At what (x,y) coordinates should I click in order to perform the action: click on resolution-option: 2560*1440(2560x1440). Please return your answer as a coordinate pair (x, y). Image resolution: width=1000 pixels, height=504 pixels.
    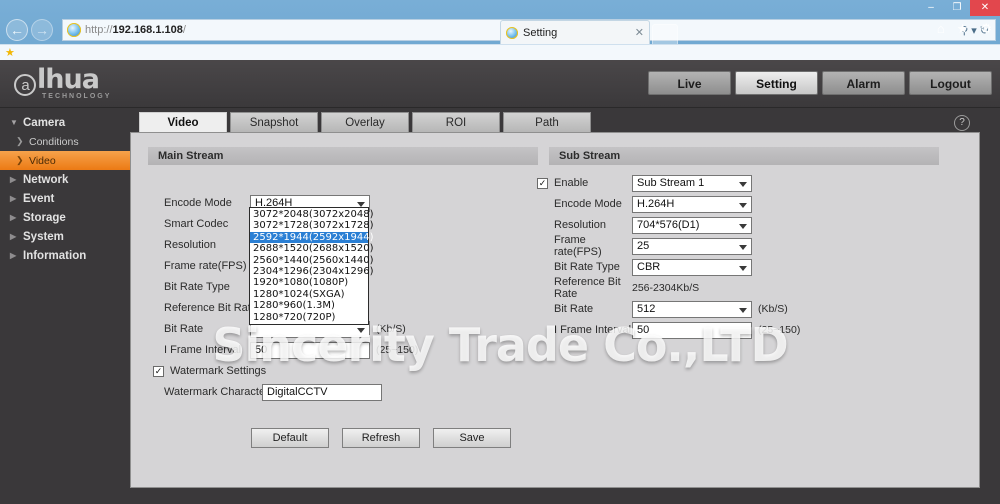
    Looking at the image, I should click on (312, 260).